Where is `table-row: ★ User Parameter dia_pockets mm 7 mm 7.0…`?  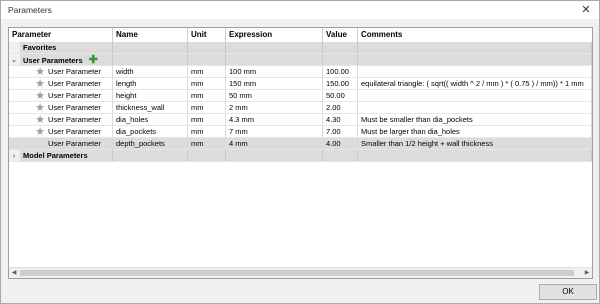 table-row: ★ User Parameter dia_pockets mm 7 mm 7.0… is located at coordinates (300, 132).